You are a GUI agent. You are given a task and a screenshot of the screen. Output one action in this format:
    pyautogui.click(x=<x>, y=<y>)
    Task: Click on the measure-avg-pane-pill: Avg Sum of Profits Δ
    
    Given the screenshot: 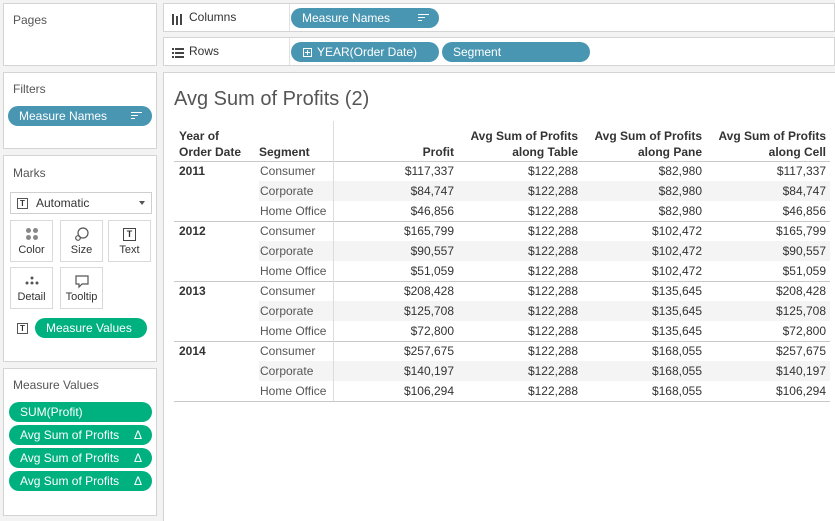 What is the action you would take?
    pyautogui.click(x=80, y=458)
    